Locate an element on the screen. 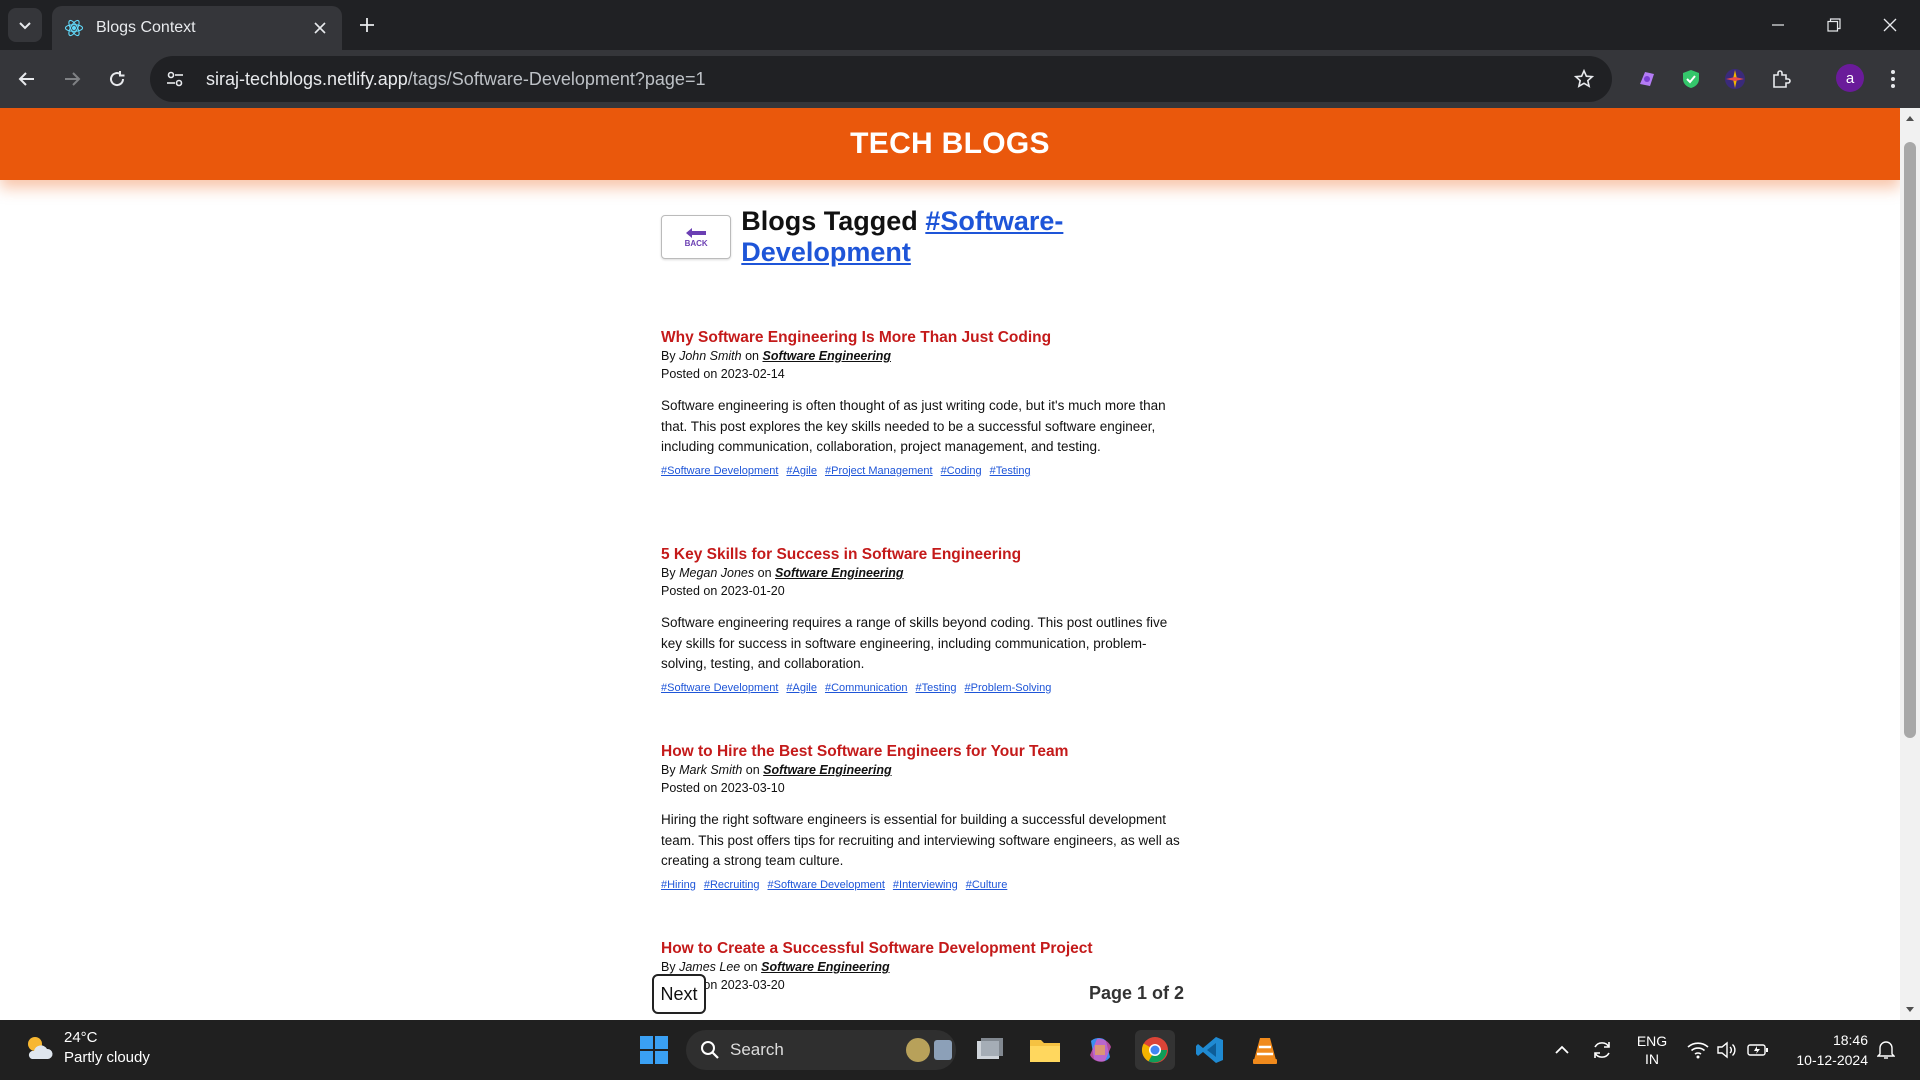 The height and width of the screenshot is (1080, 1920). notification-bell-icon is located at coordinates (1886, 1050).